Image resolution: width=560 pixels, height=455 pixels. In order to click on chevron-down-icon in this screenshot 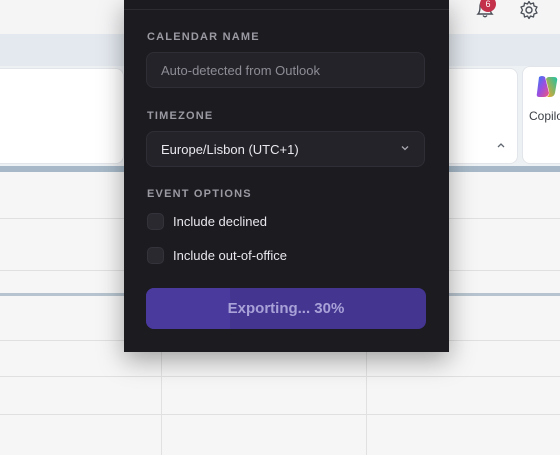, I will do `click(405, 148)`.